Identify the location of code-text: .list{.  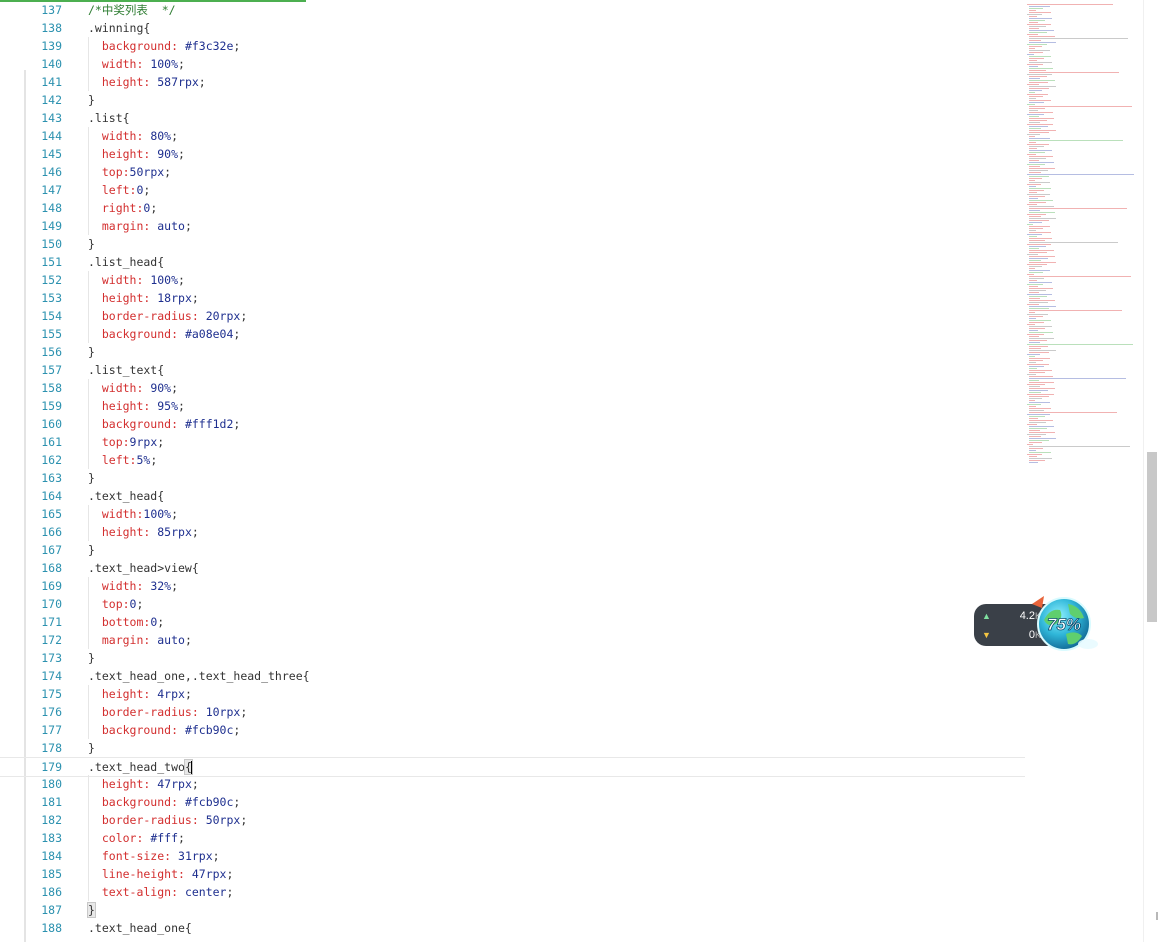
(109, 118).